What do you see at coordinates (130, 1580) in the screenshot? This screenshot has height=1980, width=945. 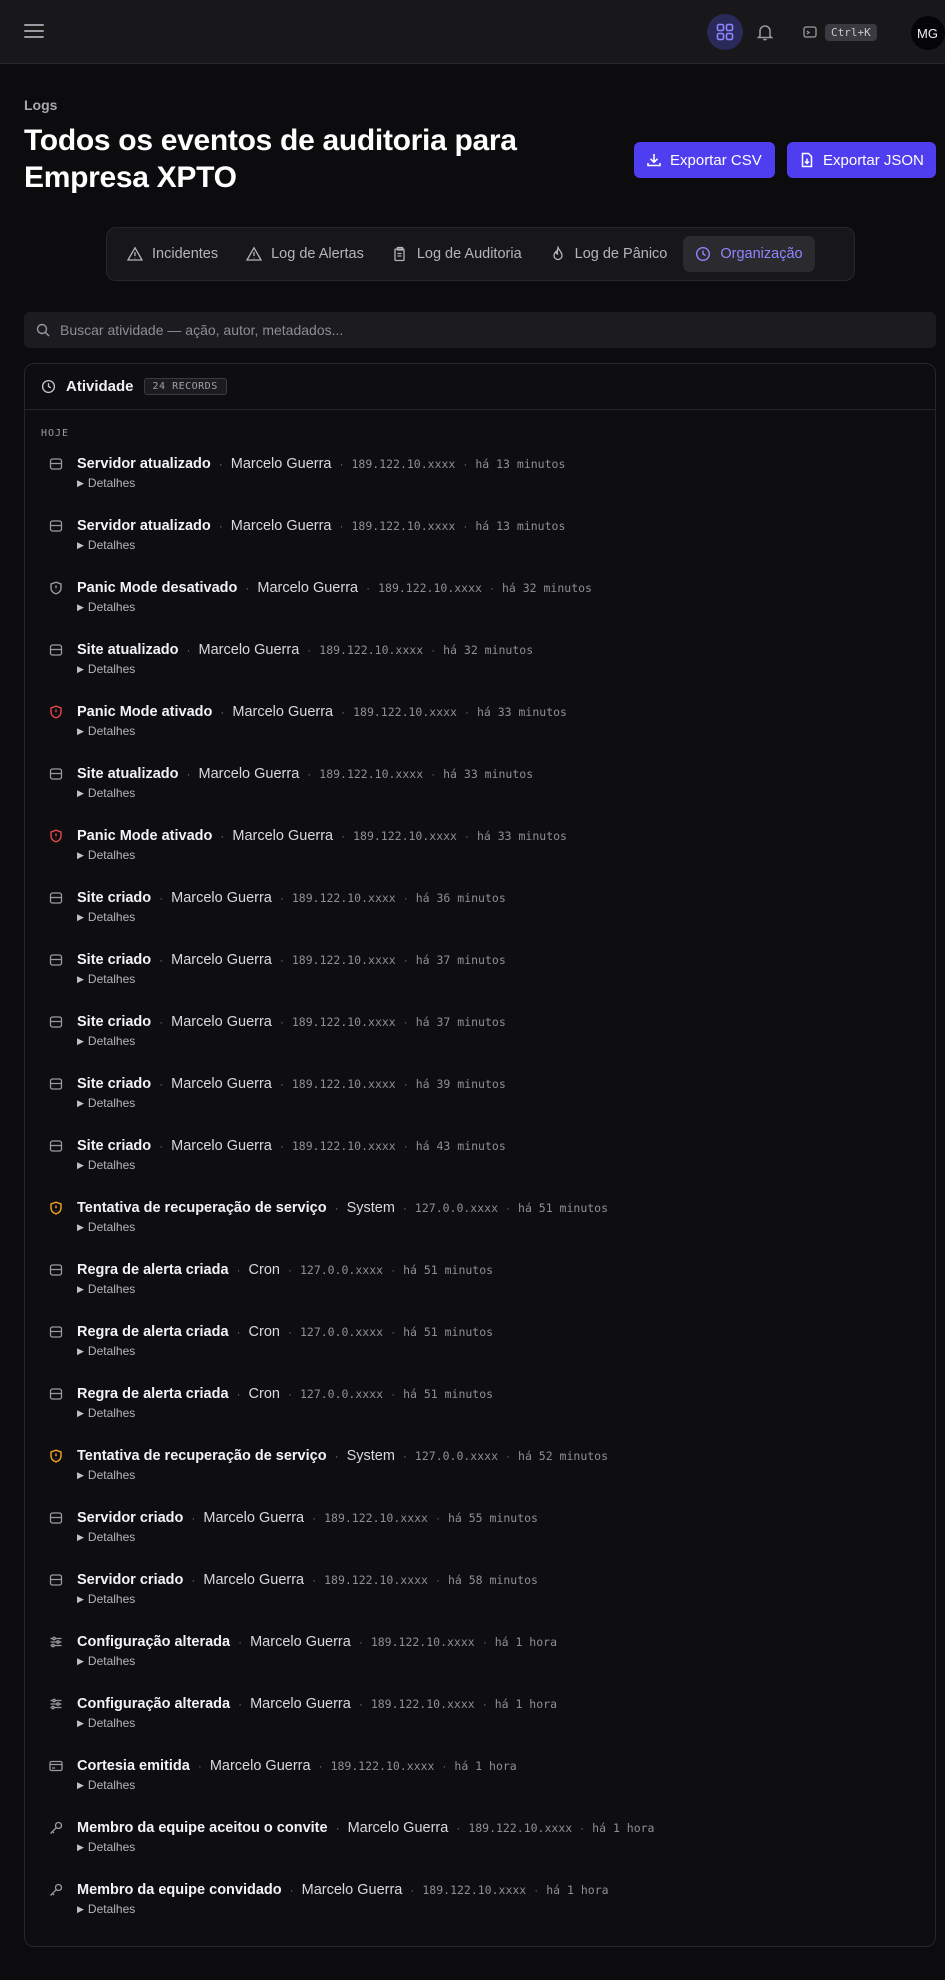 I see `event-action: Servidor criado` at bounding box center [130, 1580].